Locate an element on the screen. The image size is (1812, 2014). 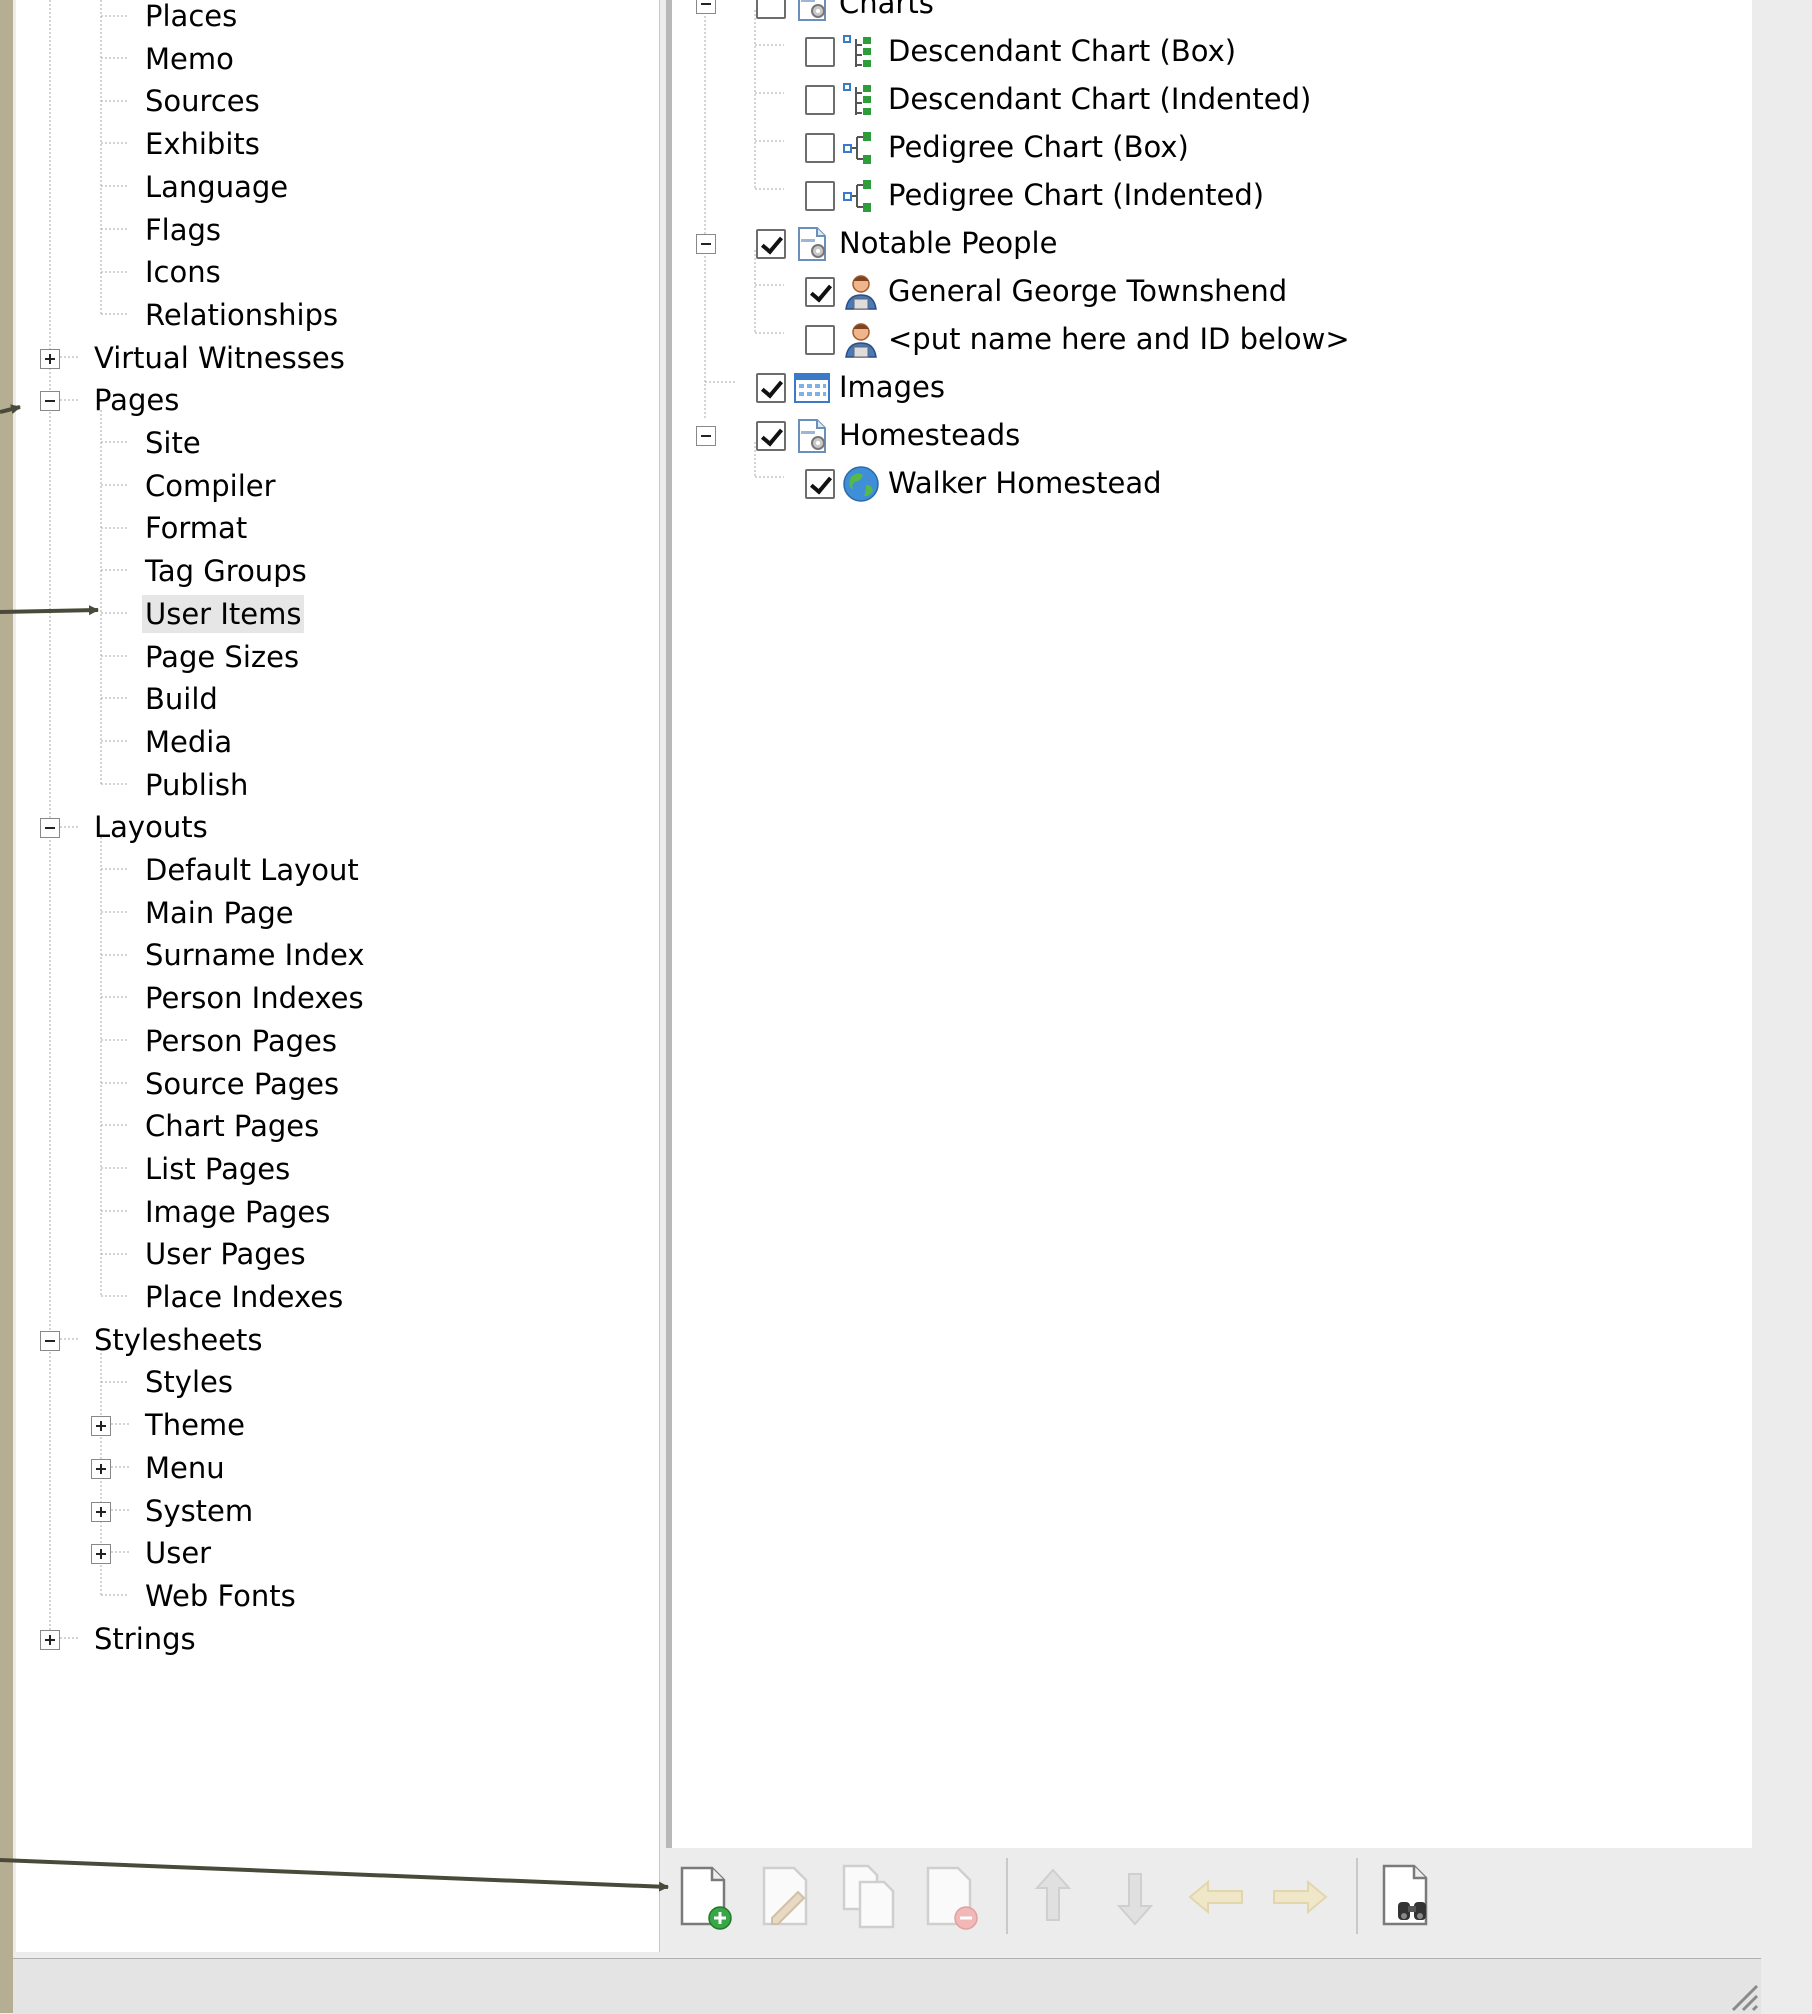
move-down-button is located at coordinates (1135, 1897).